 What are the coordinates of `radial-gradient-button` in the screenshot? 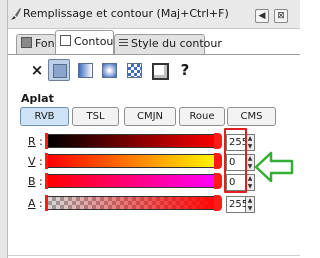 It's located at (109, 70).